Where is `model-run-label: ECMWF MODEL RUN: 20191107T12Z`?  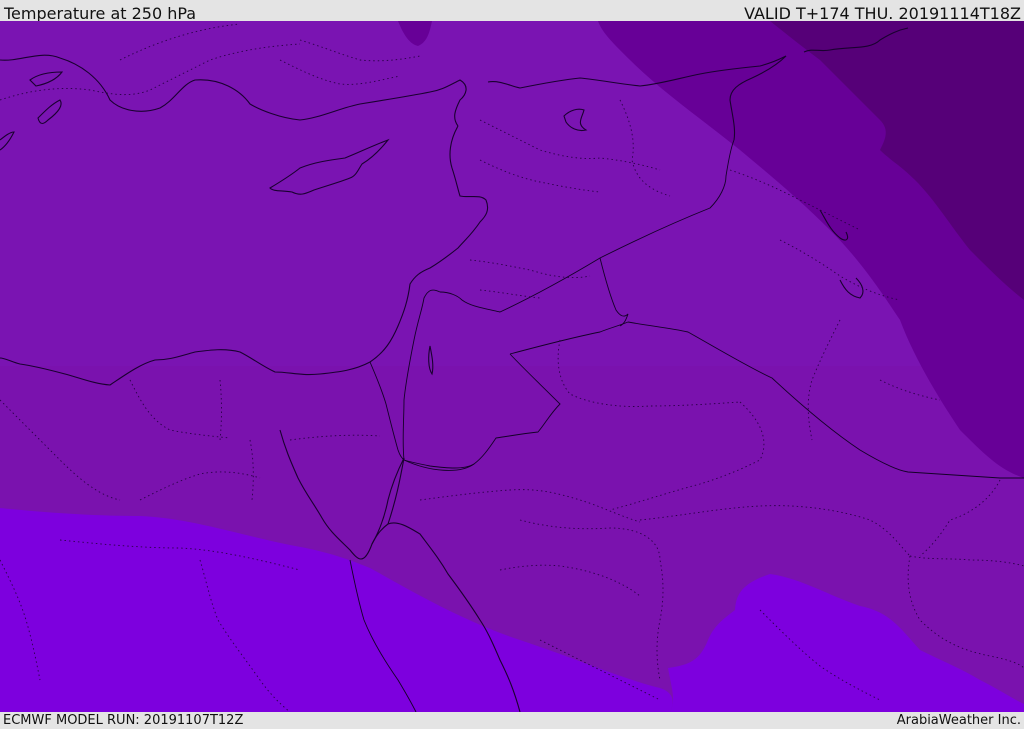 model-run-label: ECMWF MODEL RUN: 20191107T12Z is located at coordinates (123, 720).